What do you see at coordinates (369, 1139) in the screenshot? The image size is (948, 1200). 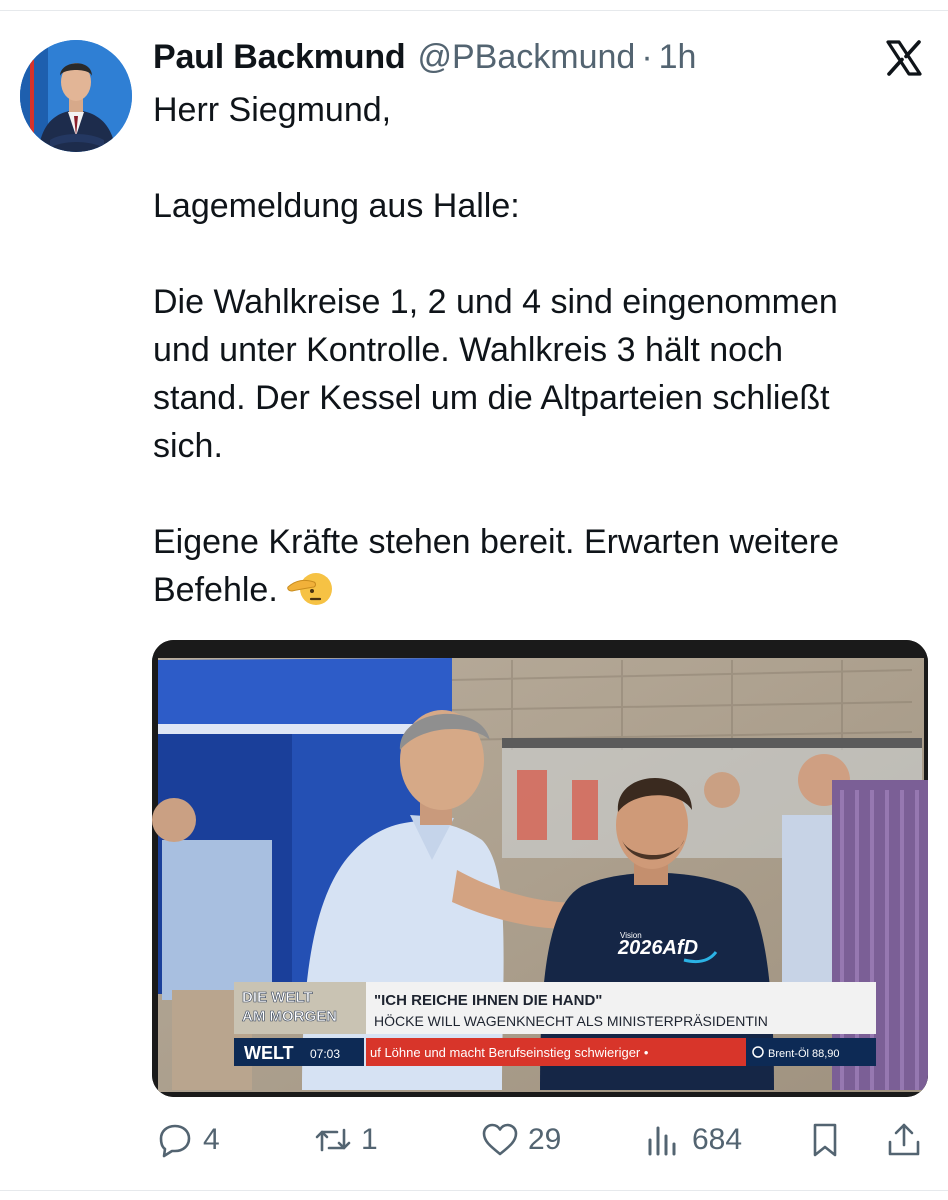 I see `repost-count: 1` at bounding box center [369, 1139].